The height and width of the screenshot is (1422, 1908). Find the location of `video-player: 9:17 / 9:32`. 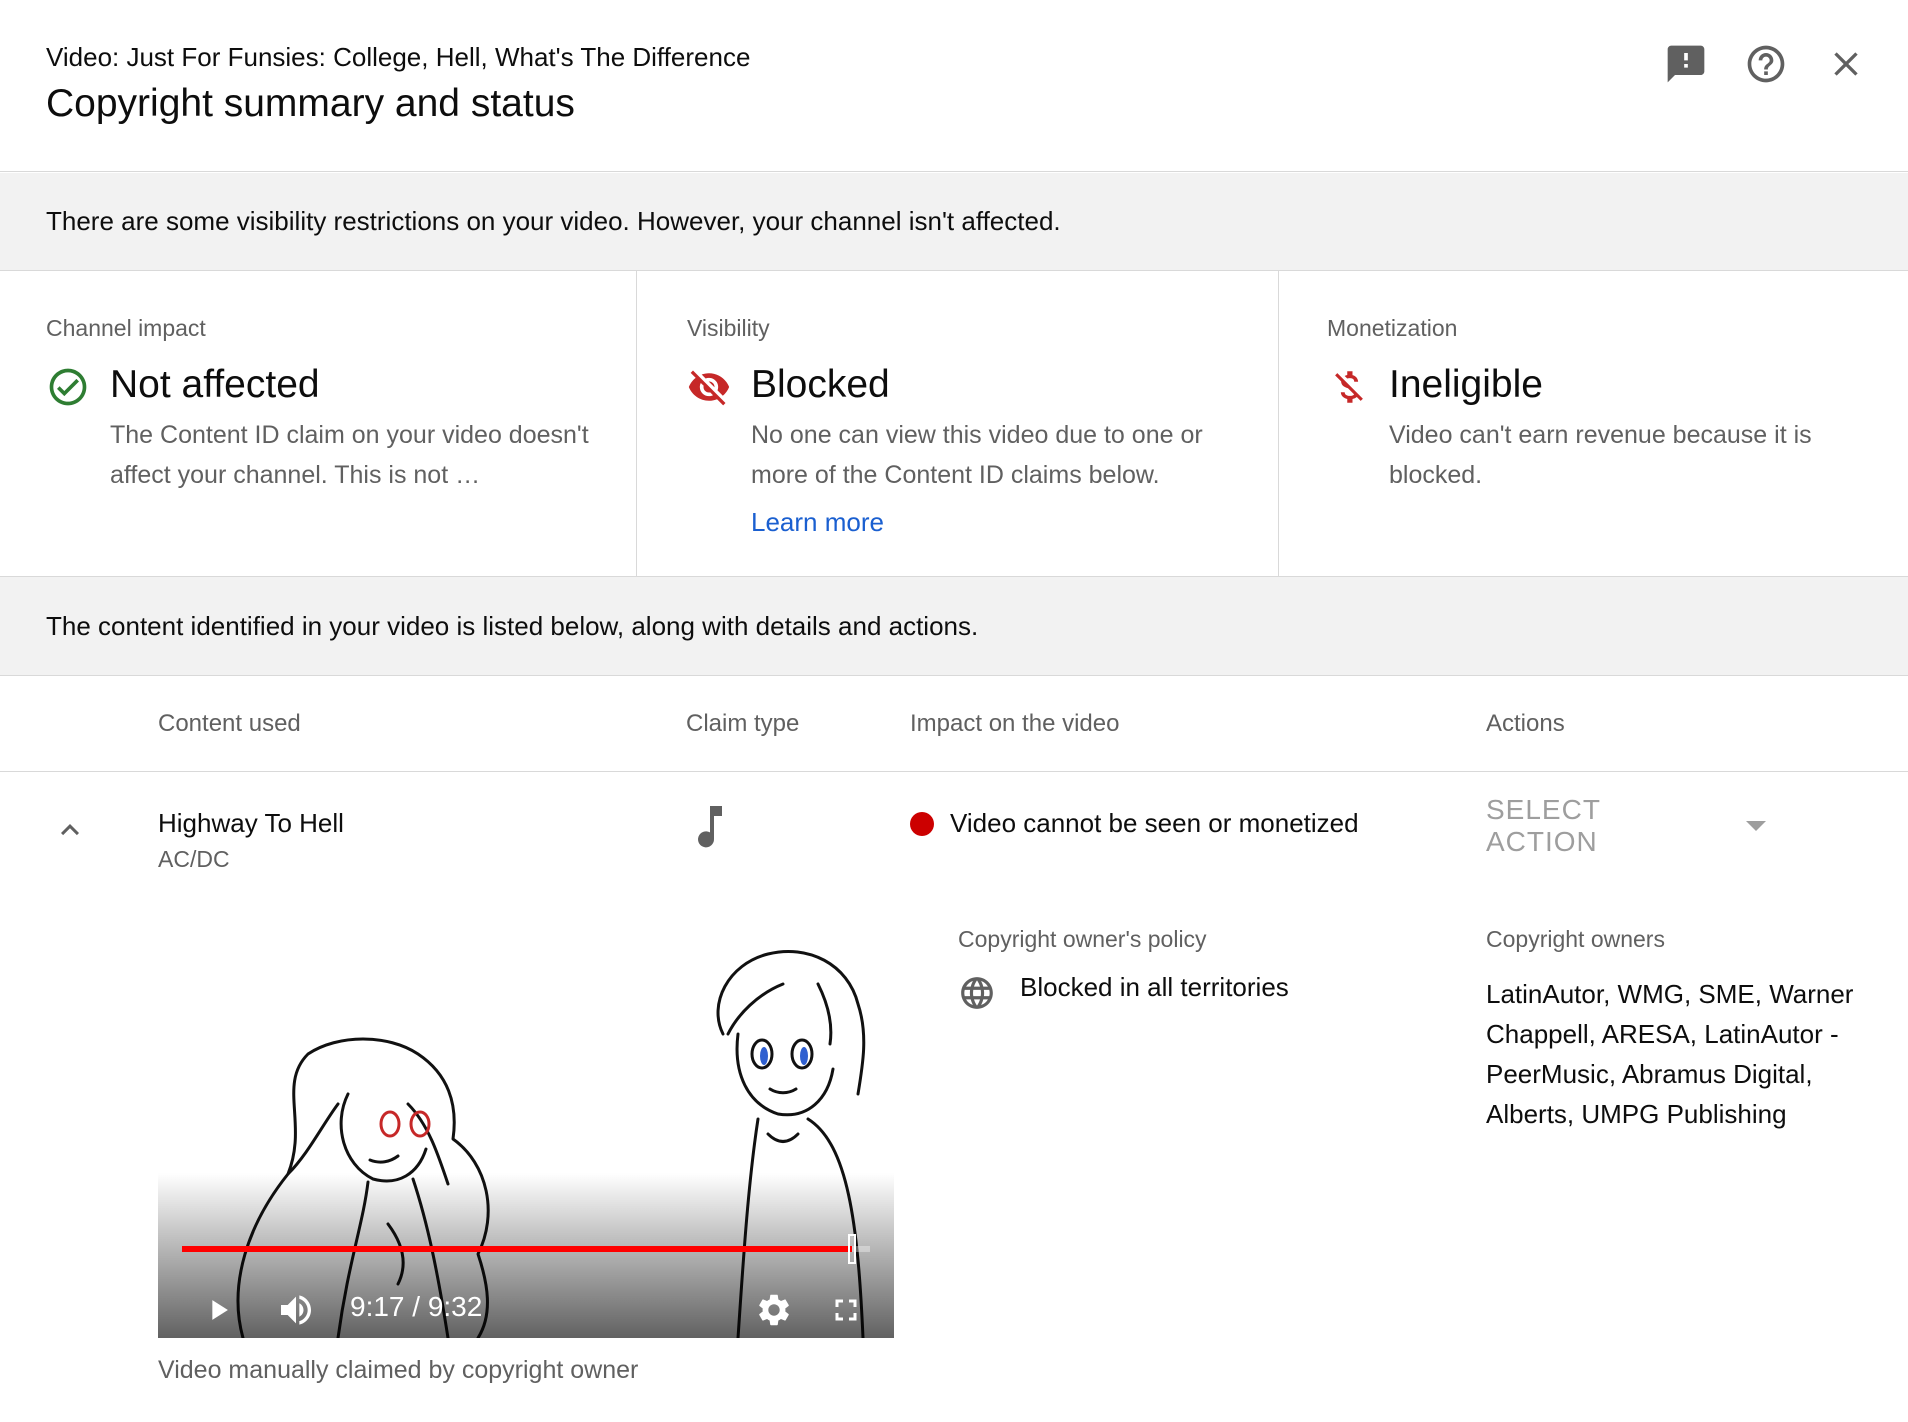

video-player: 9:17 / 9:32 is located at coordinates (526, 1131).